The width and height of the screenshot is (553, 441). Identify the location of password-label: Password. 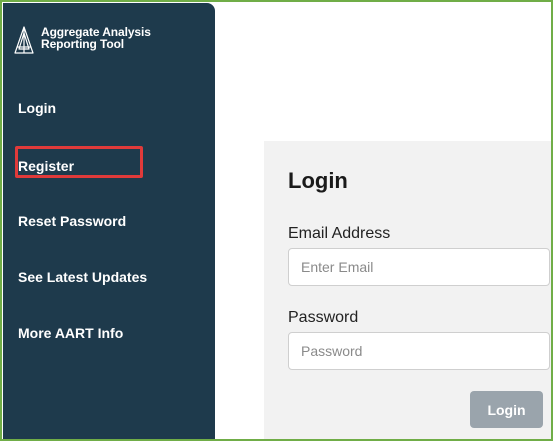
(323, 317).